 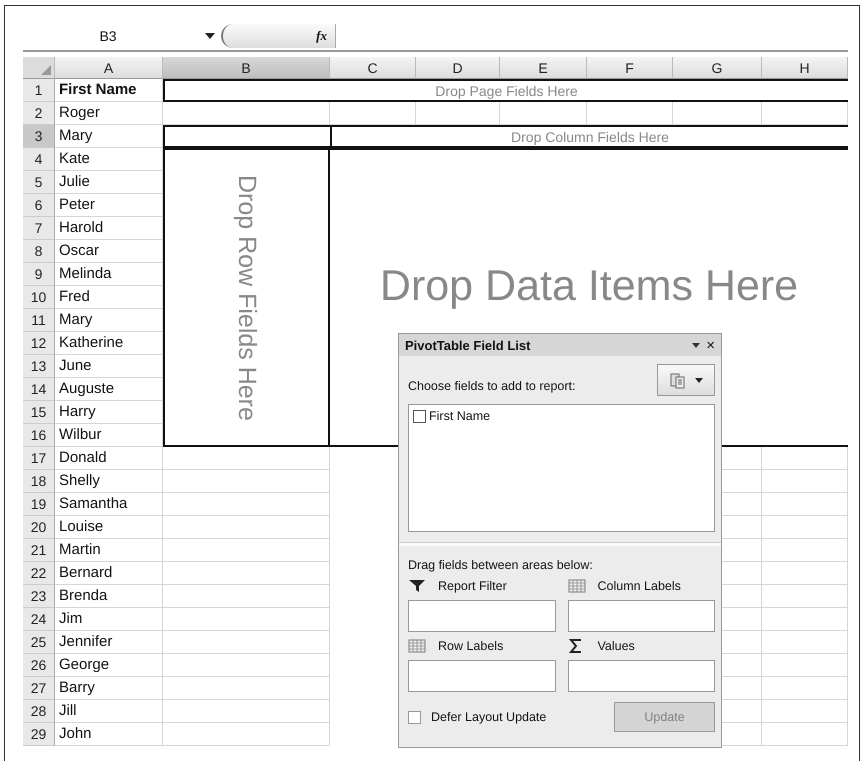 What do you see at coordinates (39, 68) in the screenshot?
I see `corner-header` at bounding box center [39, 68].